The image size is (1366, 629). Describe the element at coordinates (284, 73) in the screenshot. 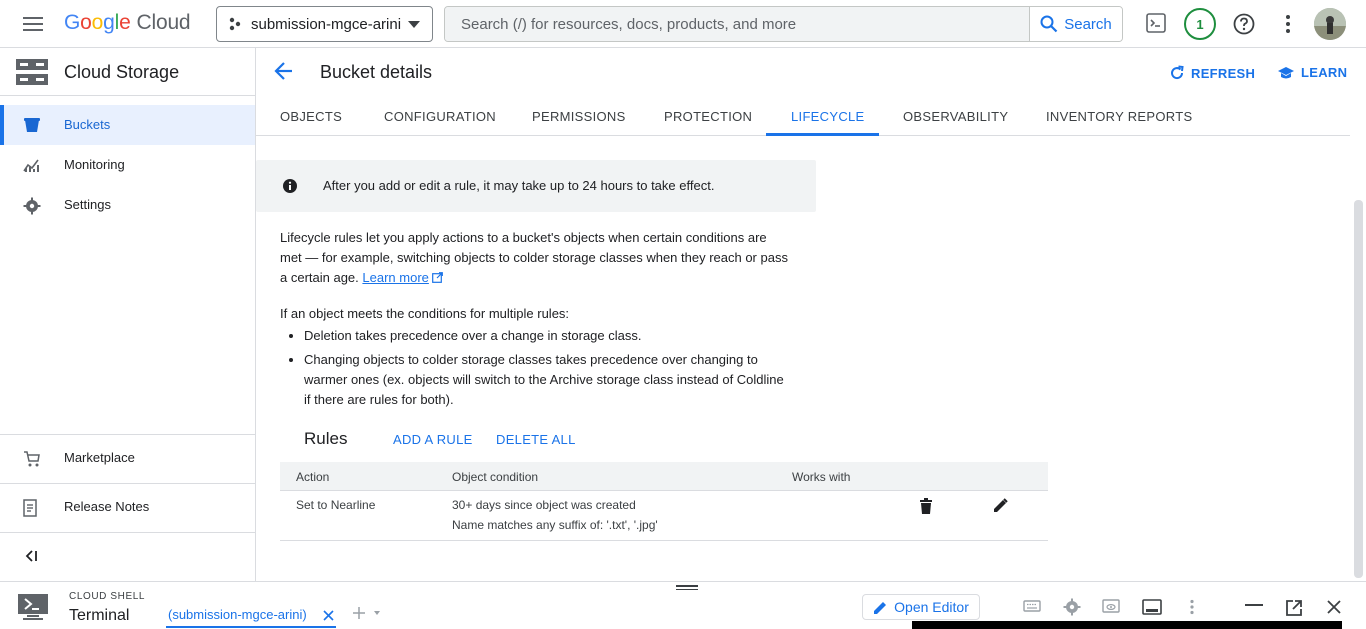

I see `back-arrow-icon` at that location.